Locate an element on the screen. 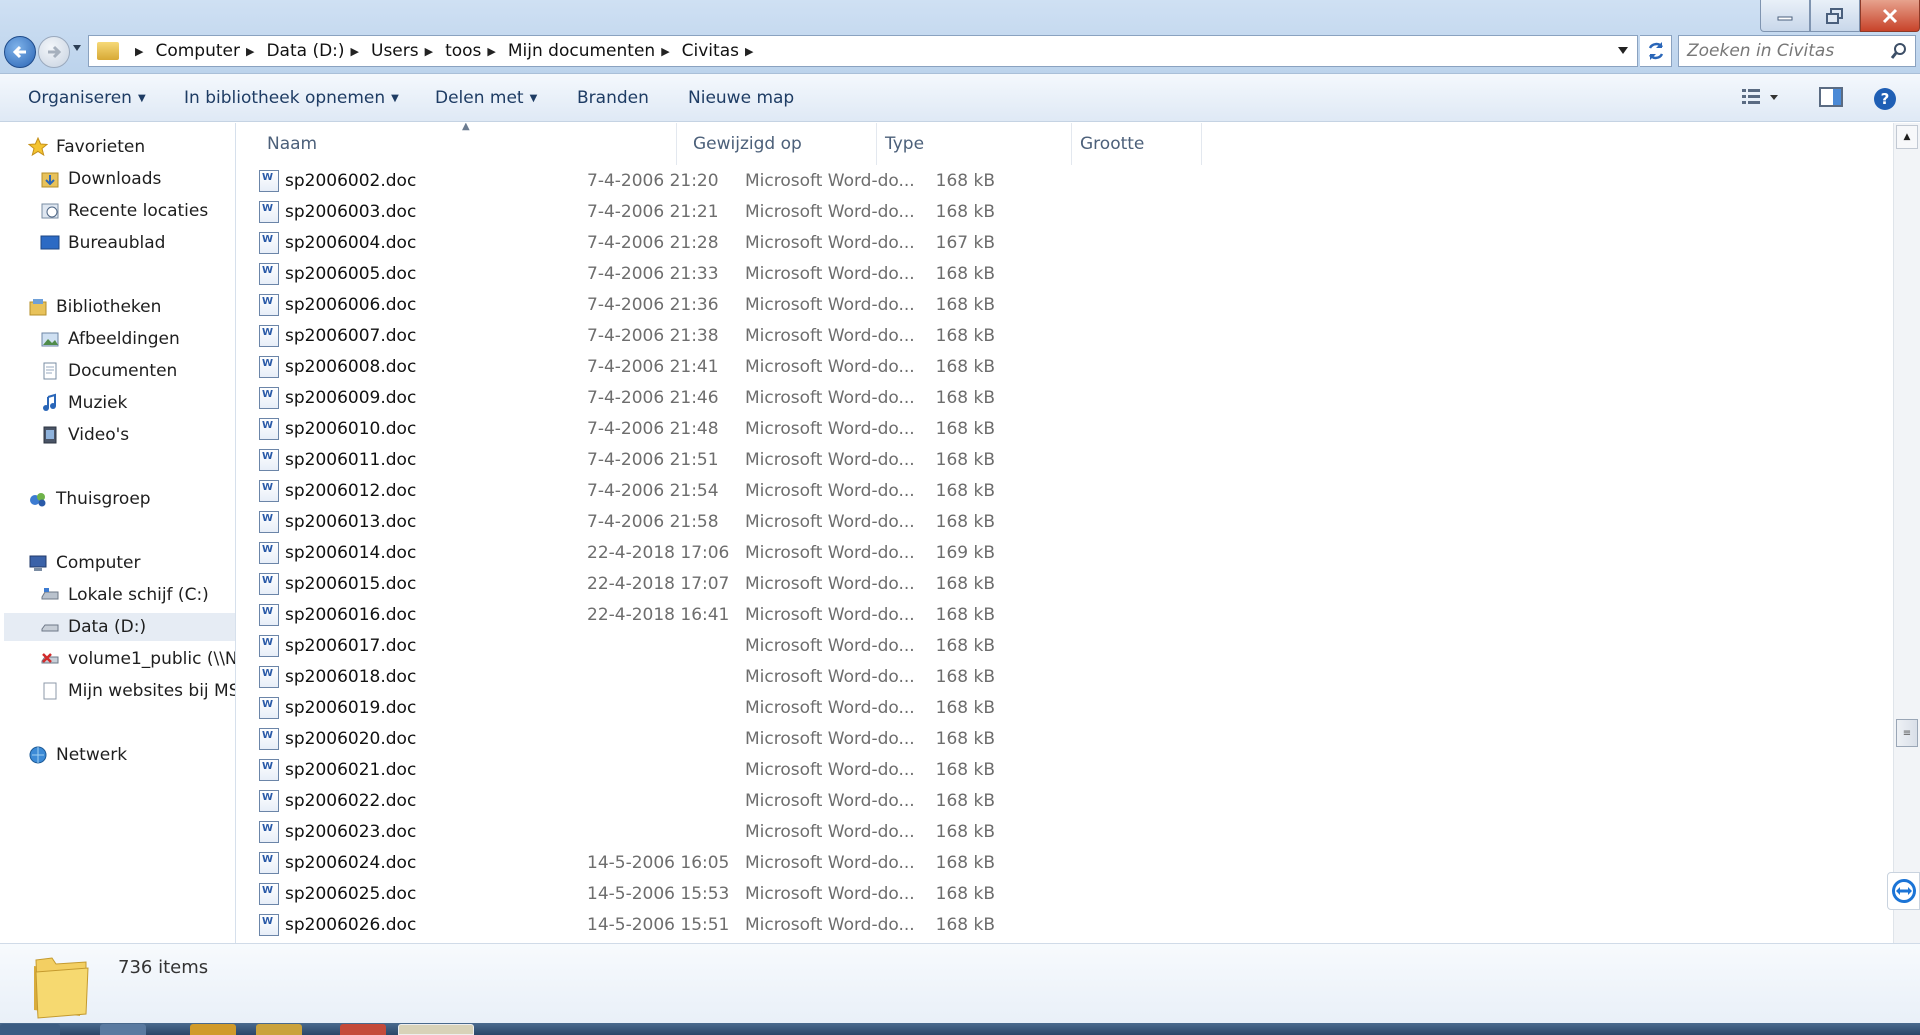  taskbar-app-media is located at coordinates (363, 1029).